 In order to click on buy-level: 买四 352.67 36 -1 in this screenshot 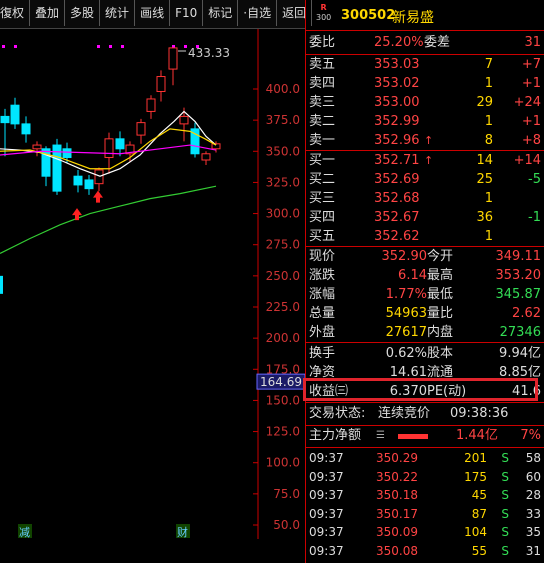, I will do `click(425, 218)`.